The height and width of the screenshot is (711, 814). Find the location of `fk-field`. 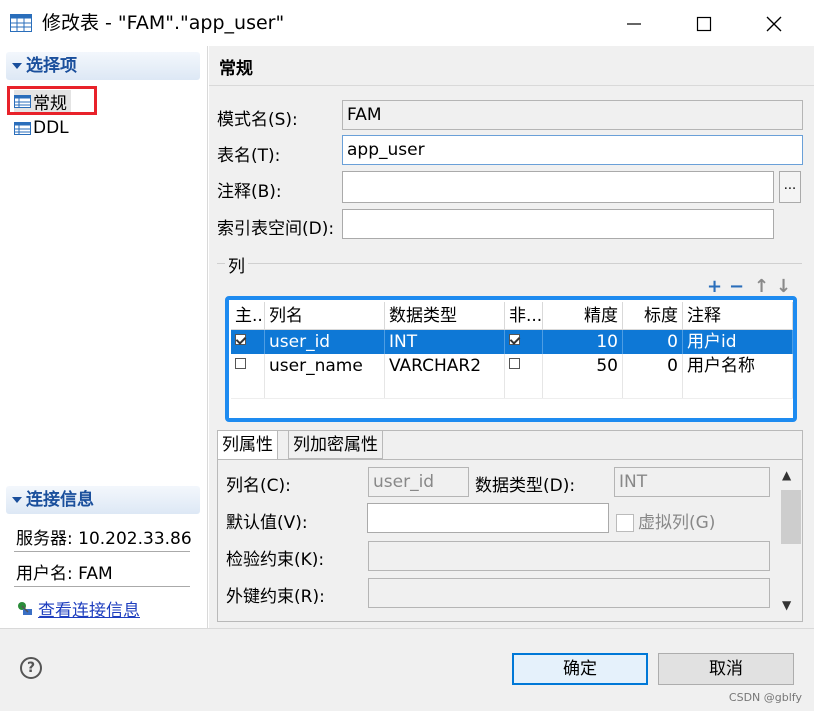

fk-field is located at coordinates (569, 593).